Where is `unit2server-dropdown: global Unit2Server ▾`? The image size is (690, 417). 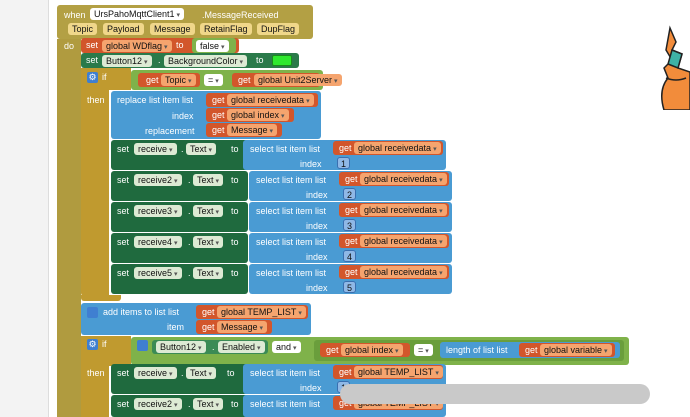 unit2server-dropdown: global Unit2Server ▾ is located at coordinates (298, 80).